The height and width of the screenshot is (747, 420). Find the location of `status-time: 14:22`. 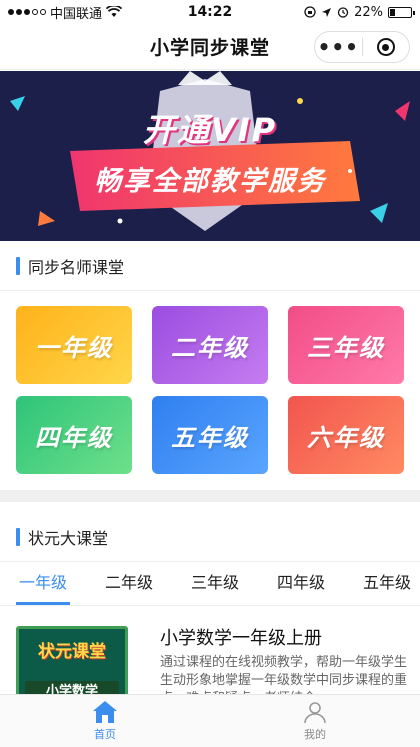

status-time: 14:22 is located at coordinates (210, 12).